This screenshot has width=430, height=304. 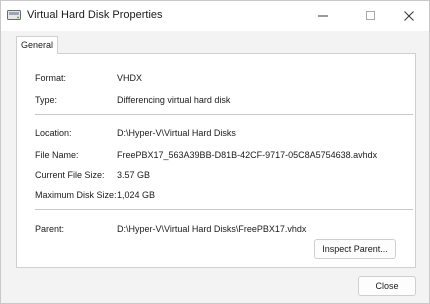 What do you see at coordinates (46, 100) in the screenshot?
I see `type-label: Type:` at bounding box center [46, 100].